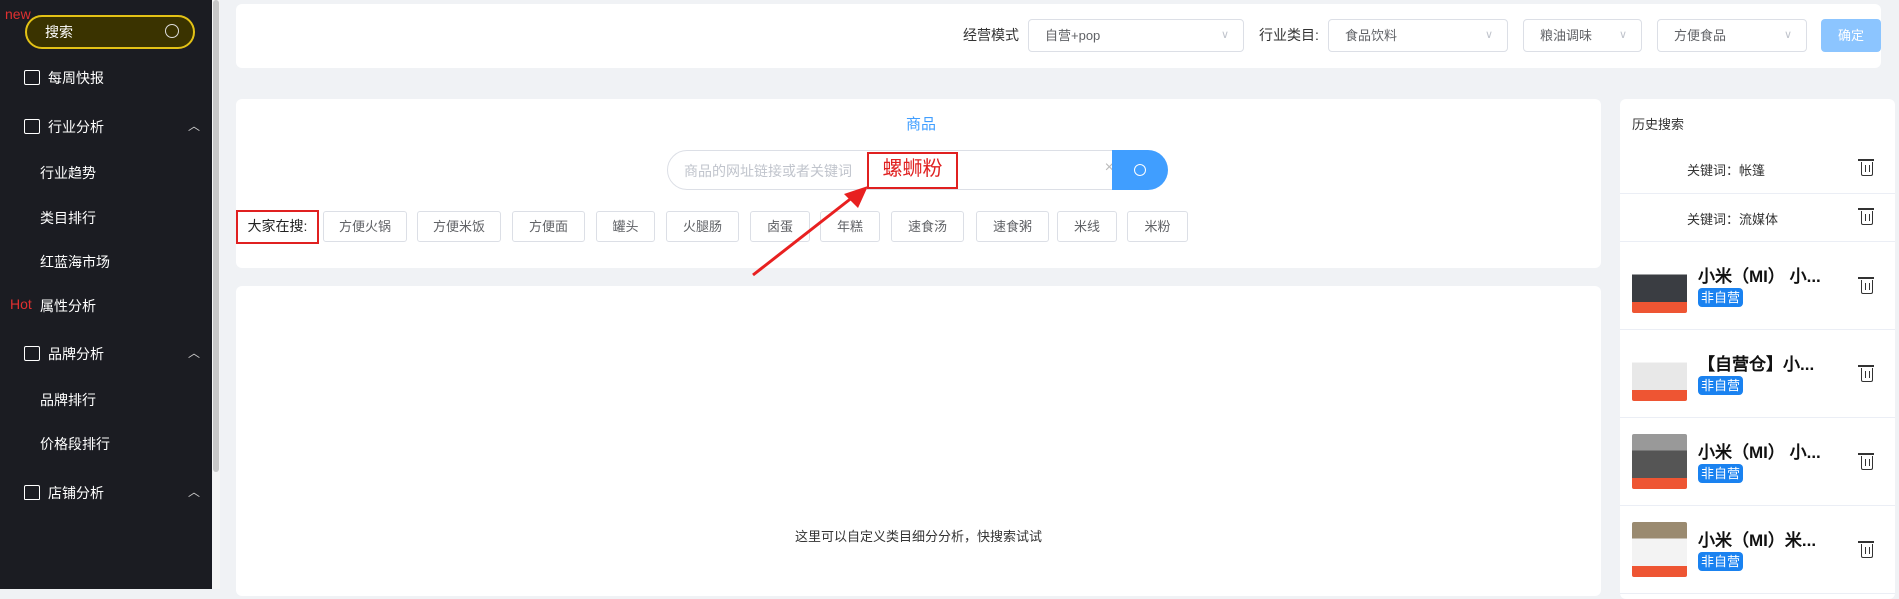  What do you see at coordinates (1073, 35) in the screenshot?
I see `mode-value: 自营+pop` at bounding box center [1073, 35].